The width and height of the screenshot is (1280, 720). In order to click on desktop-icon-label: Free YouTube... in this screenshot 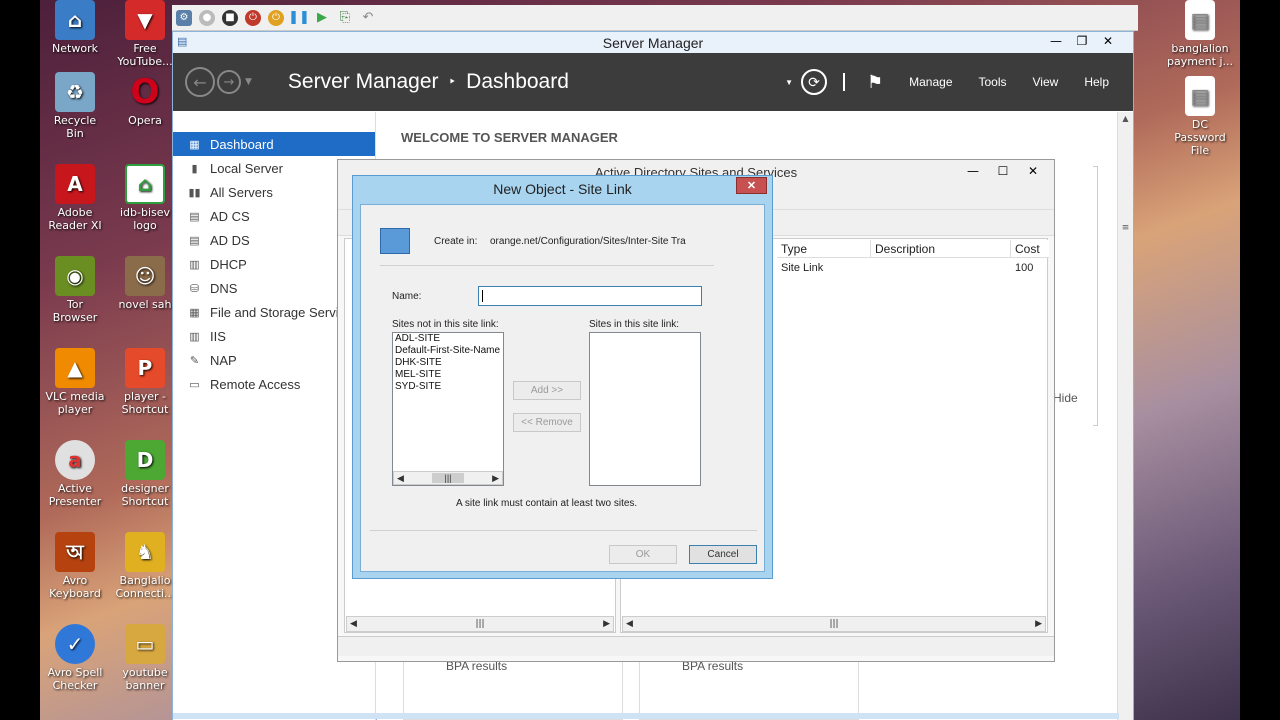, I will do `click(145, 55)`.